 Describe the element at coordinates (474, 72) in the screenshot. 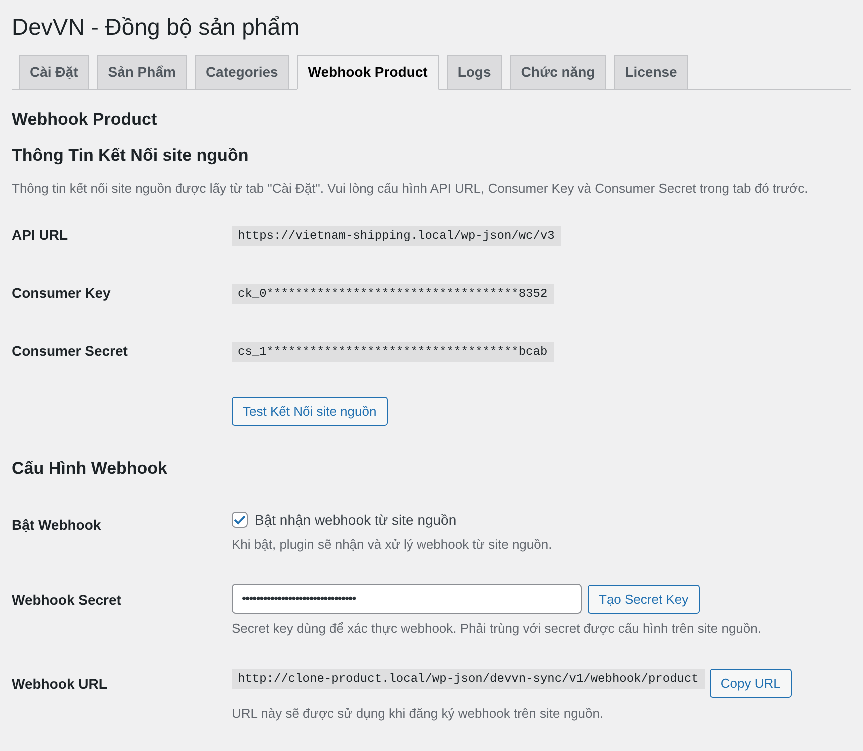

I see `tab: Logs` at that location.